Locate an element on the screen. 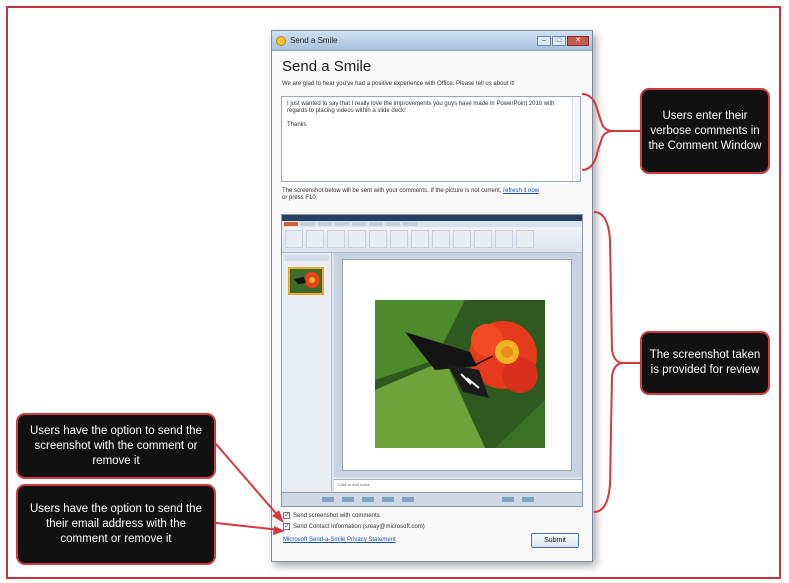  send-screenshot-checkbox: ✓ Send screenshot with comments is located at coordinates (331, 515).